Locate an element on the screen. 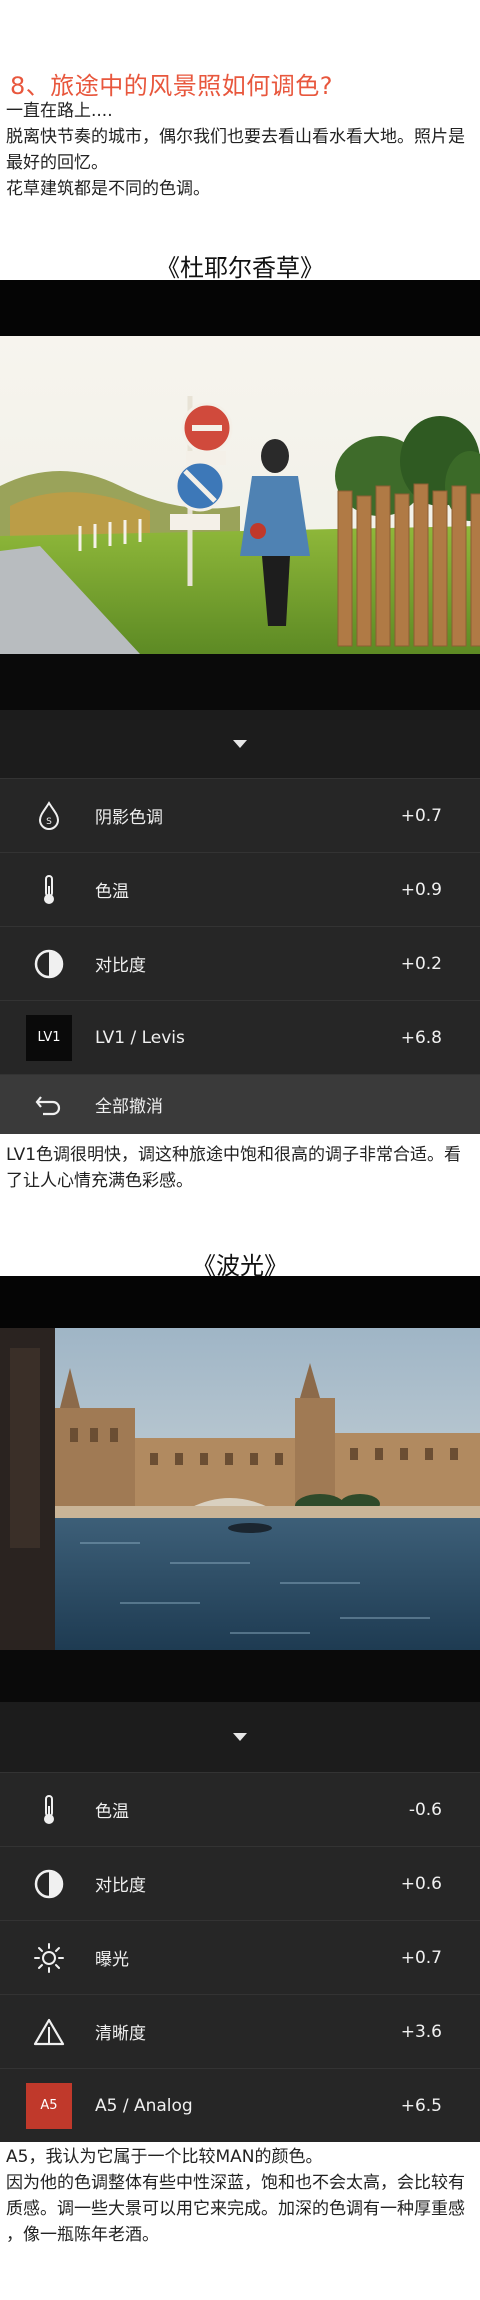  svg-text: S is located at coordinates (49, 822).